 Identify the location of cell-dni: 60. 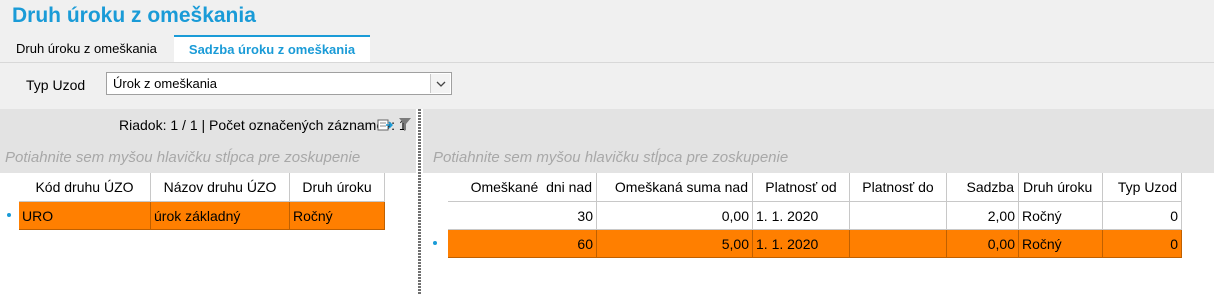
(522, 243).